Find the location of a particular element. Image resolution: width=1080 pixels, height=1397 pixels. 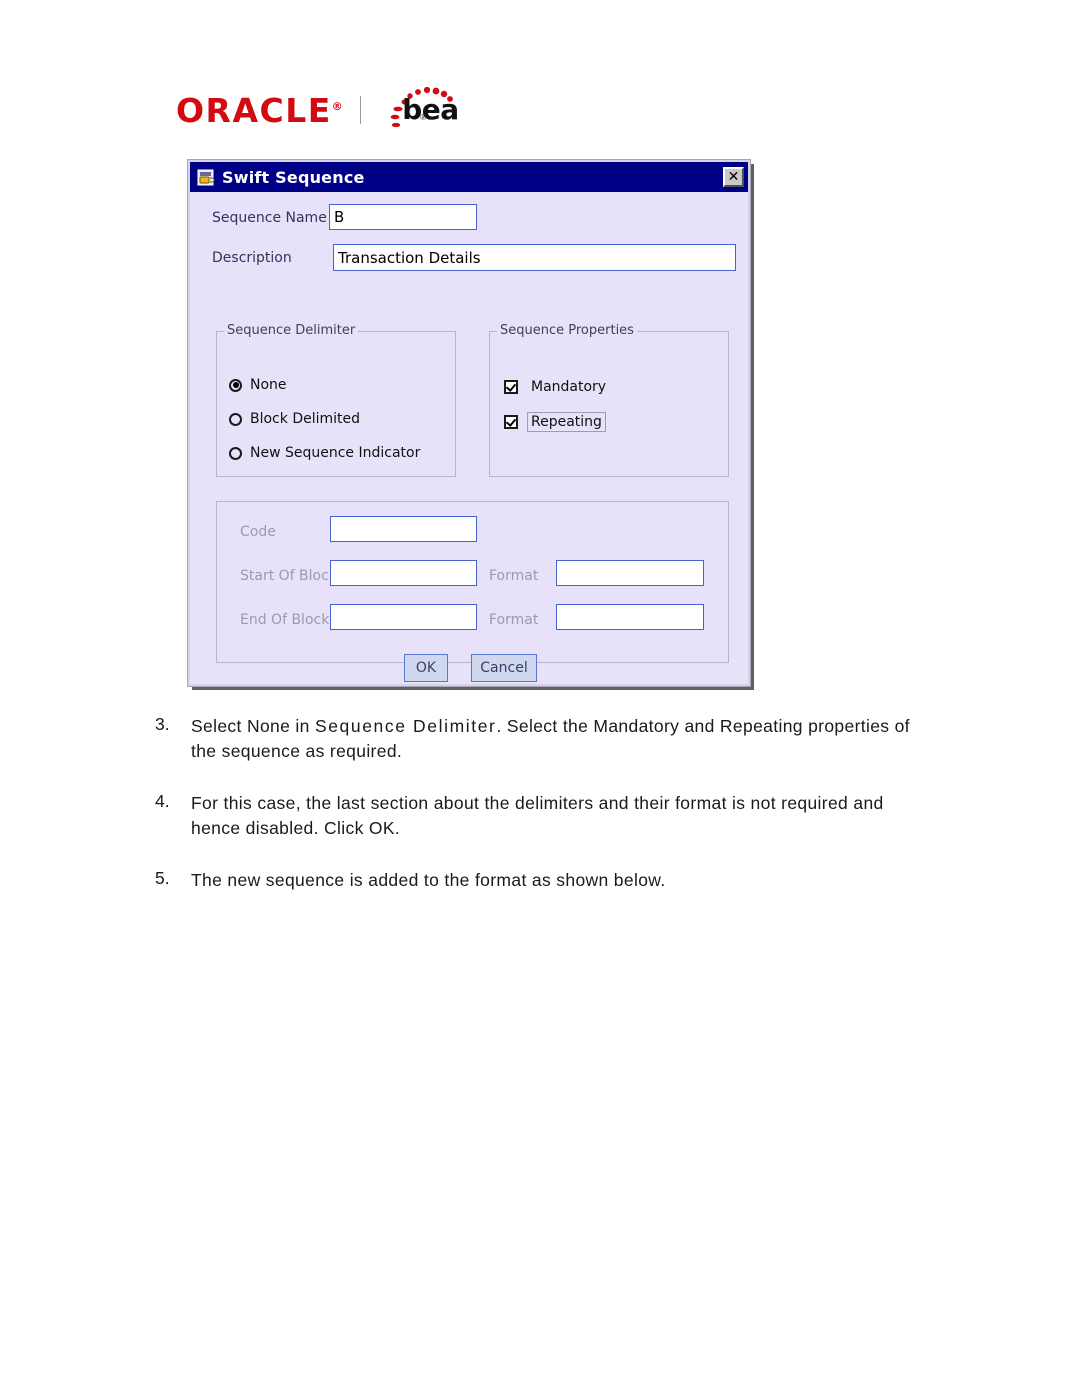

radio-block-delimited: Block Delimited is located at coordinates (294, 419).